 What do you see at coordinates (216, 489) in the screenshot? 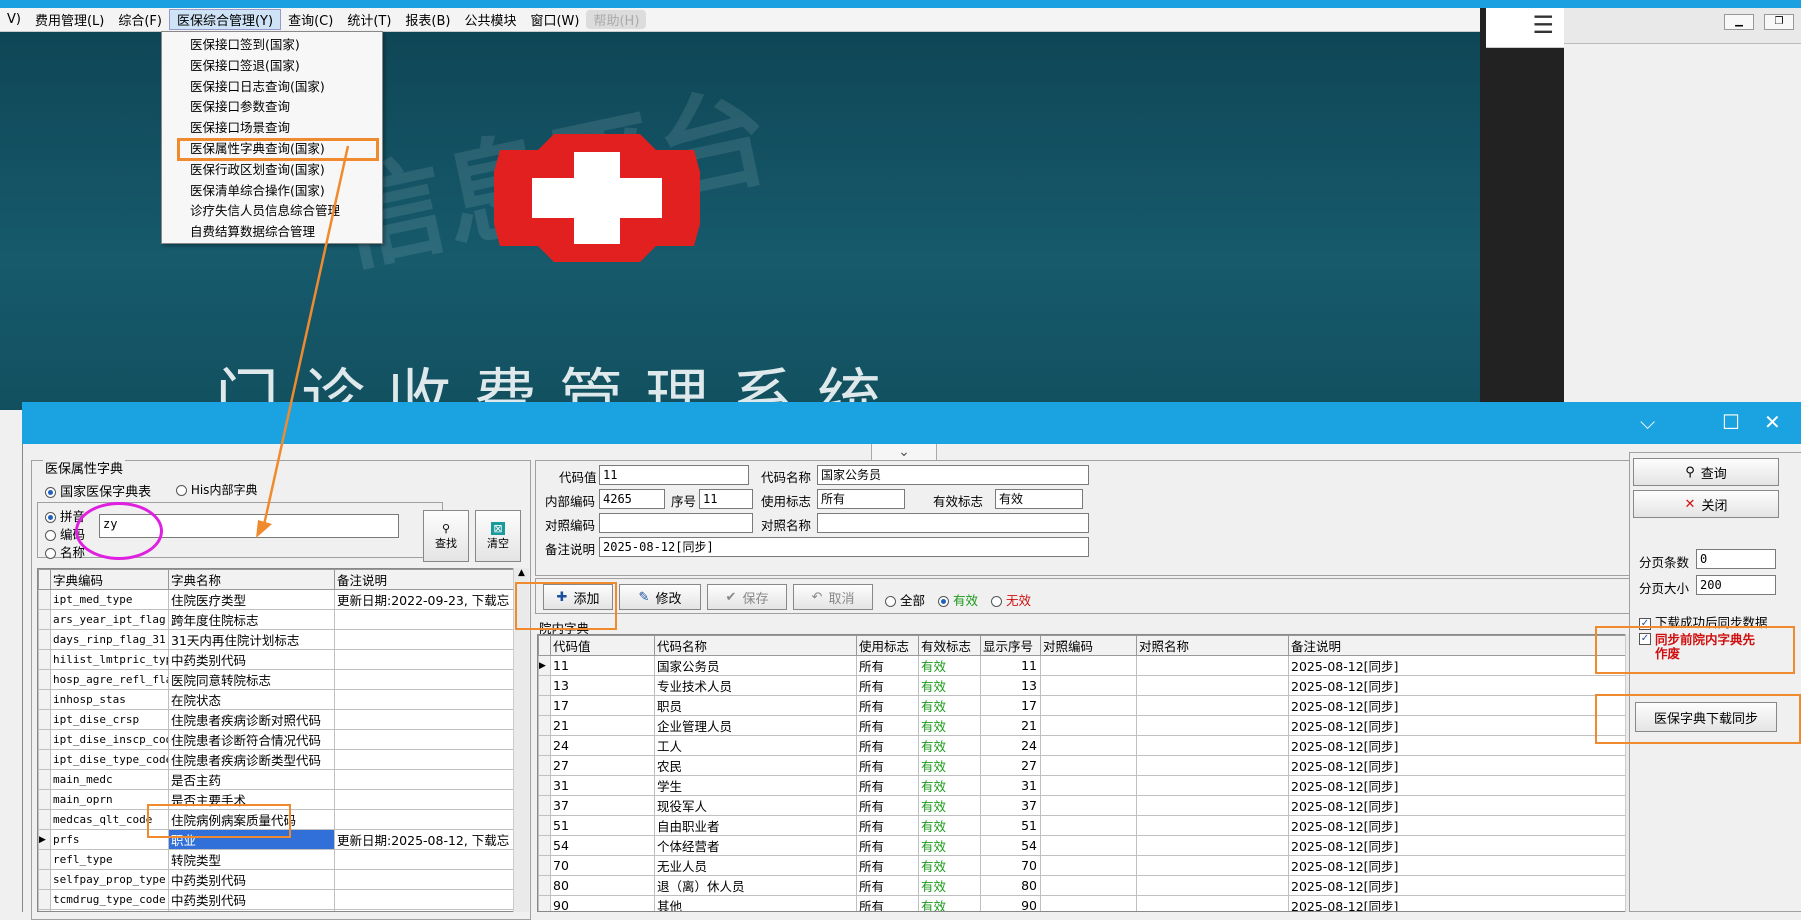
I see `radio-his-dictionary: His内部字典` at bounding box center [216, 489].